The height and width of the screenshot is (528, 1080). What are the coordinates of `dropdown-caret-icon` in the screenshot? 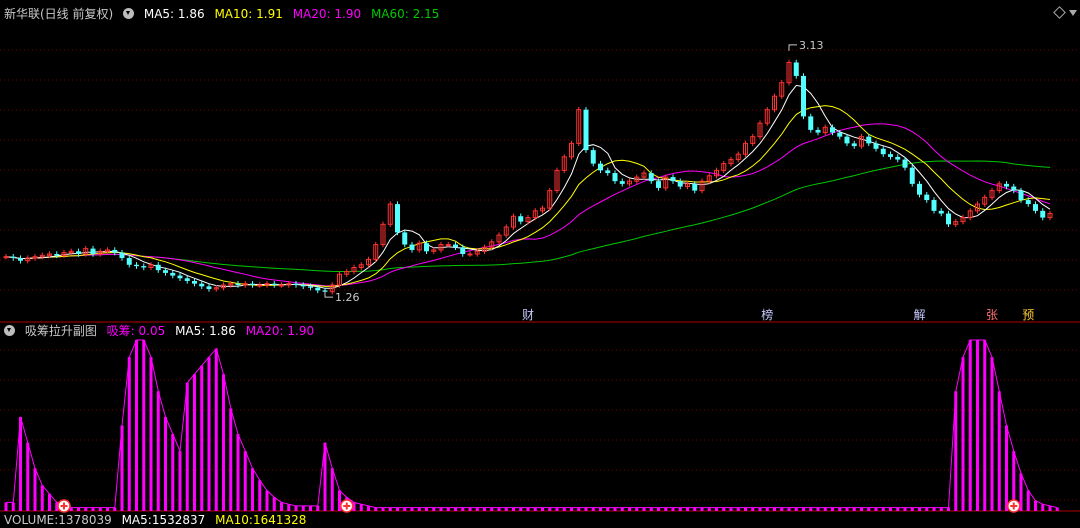 It's located at (1073, 13).